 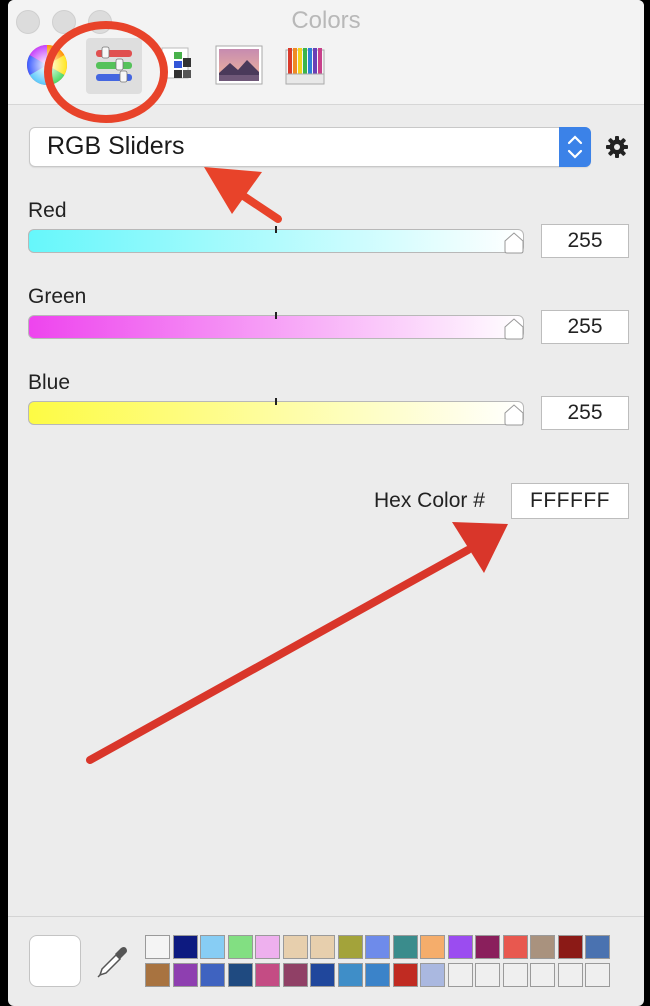 I want to click on annotation-circle, so click(x=106, y=72).